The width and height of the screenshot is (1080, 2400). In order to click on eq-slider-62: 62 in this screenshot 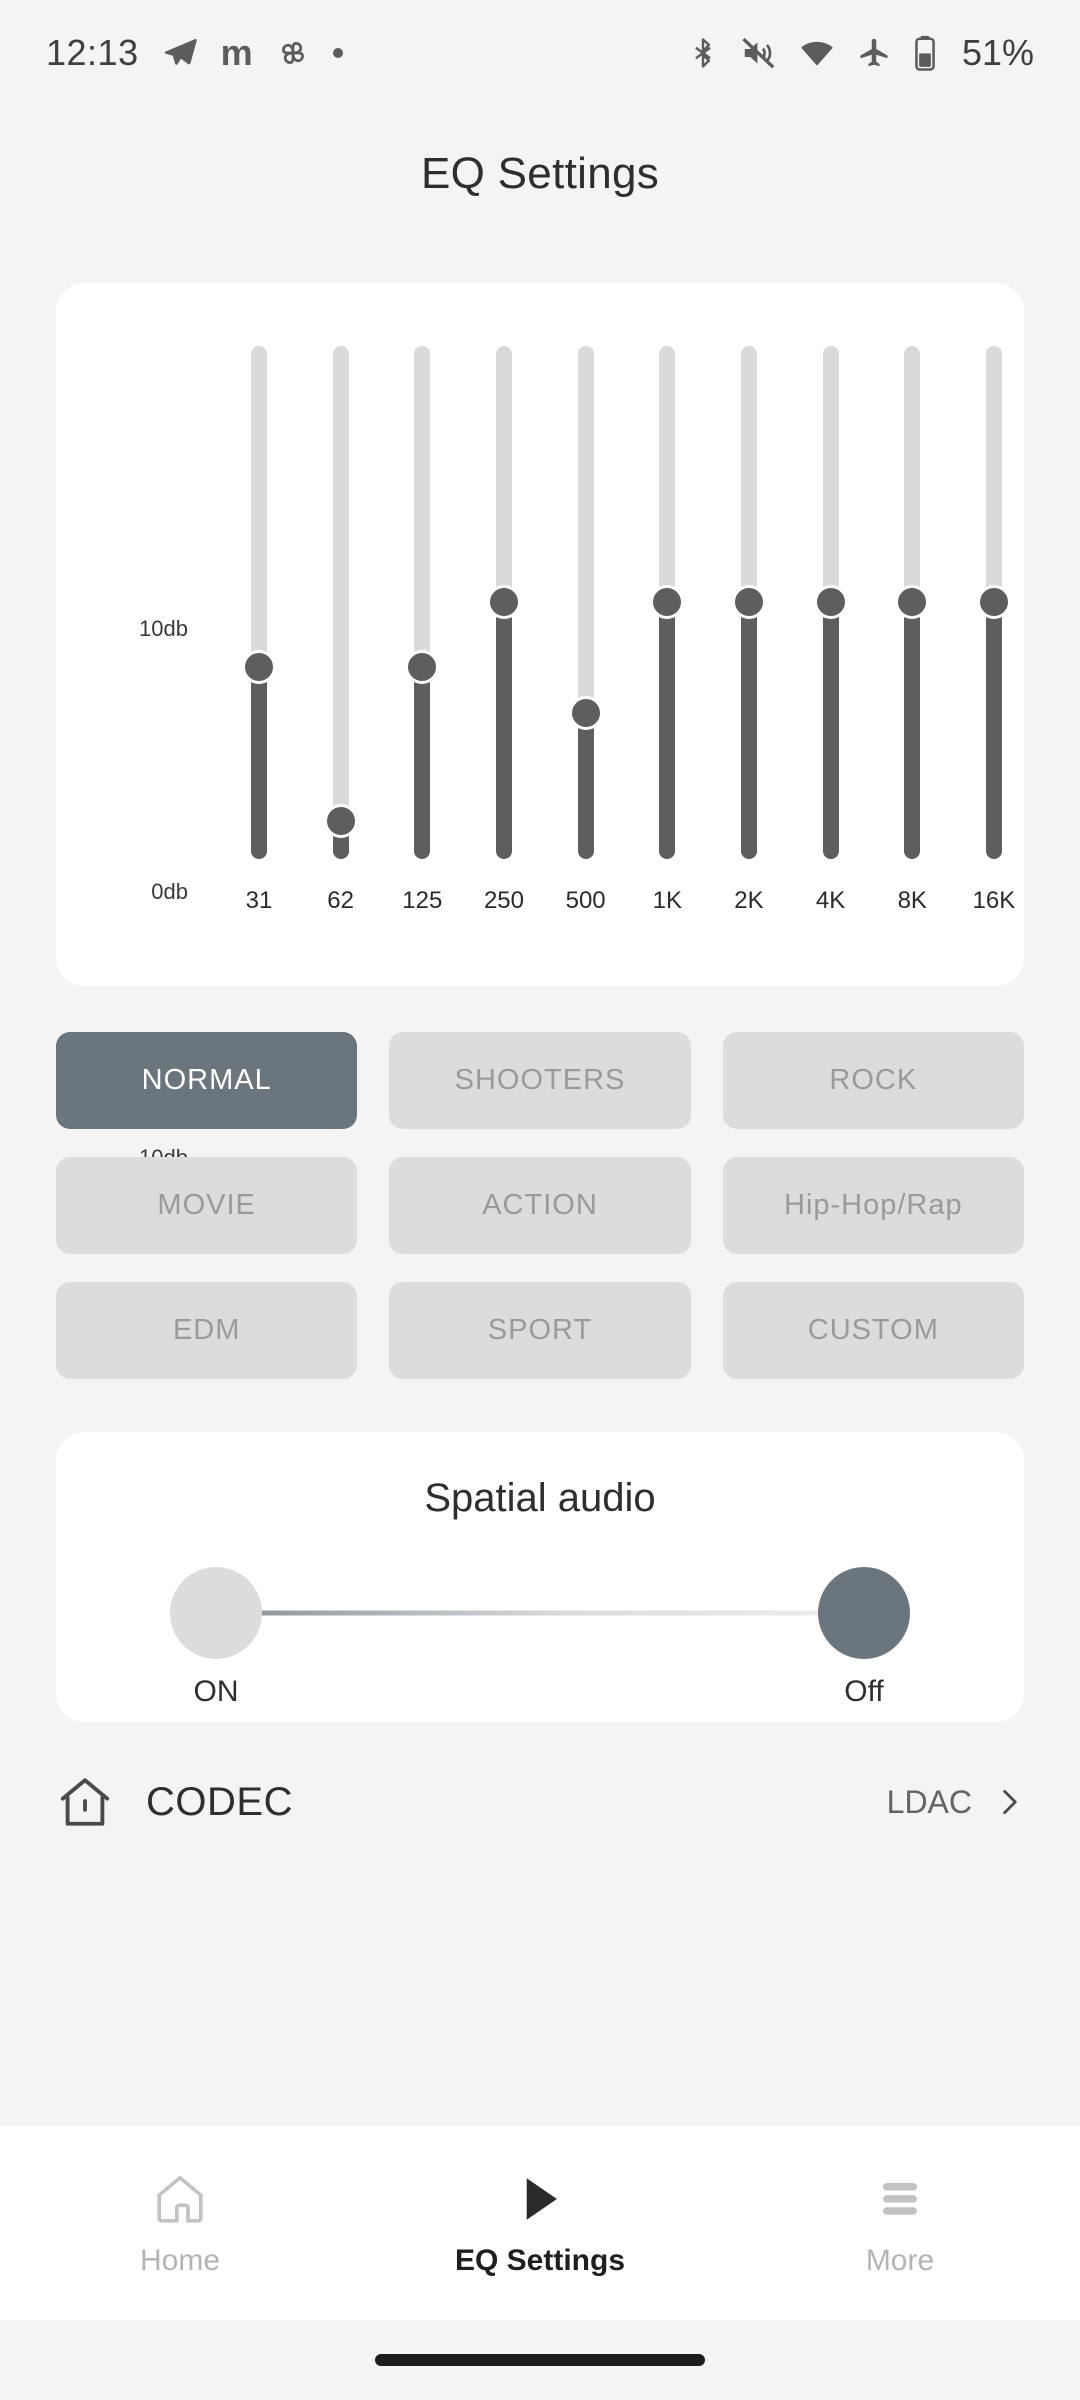, I will do `click(341, 599)`.